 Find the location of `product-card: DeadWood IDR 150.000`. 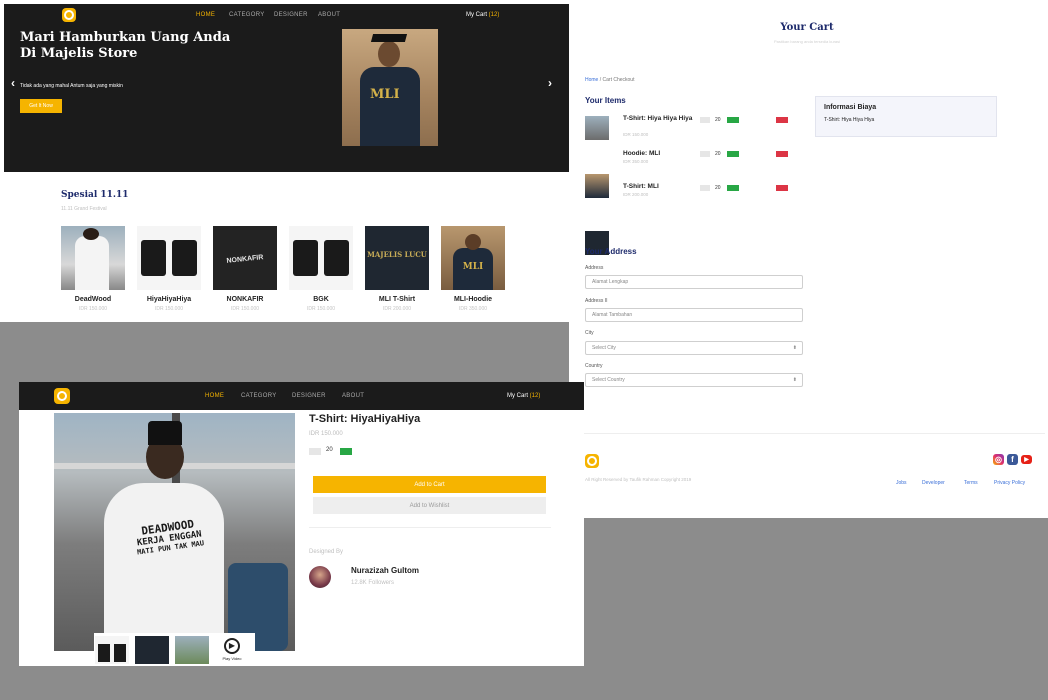

product-card: DeadWood IDR 150.000 is located at coordinates (93, 269).